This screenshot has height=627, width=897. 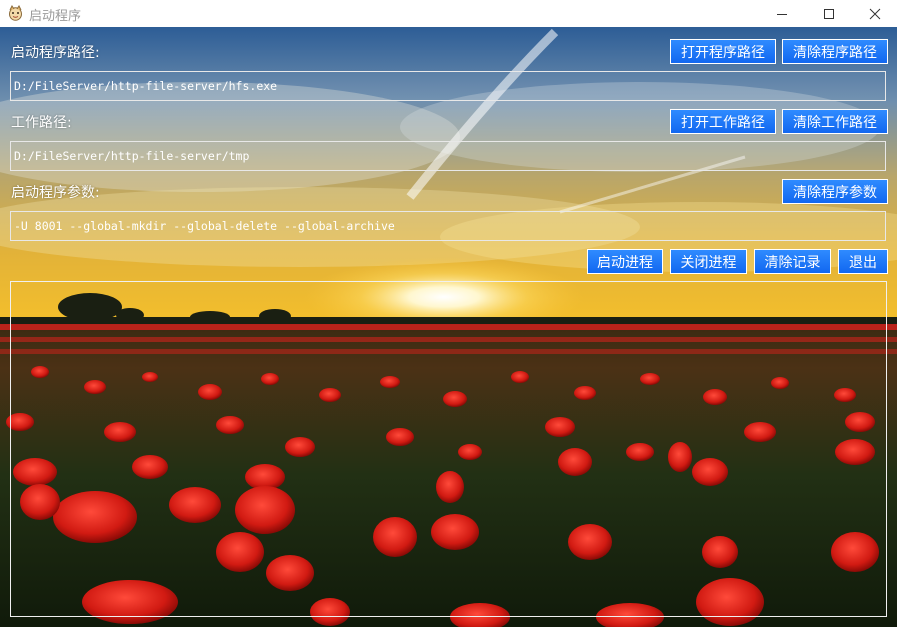 I want to click on close-button, so click(x=874, y=13).